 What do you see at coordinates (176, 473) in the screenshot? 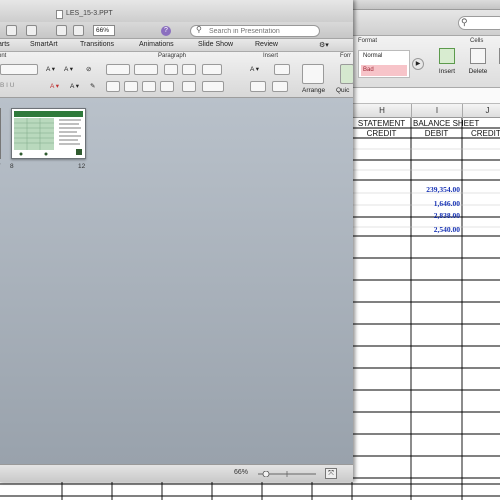
I see `status-bar: 66% ⤧` at bounding box center [176, 473].